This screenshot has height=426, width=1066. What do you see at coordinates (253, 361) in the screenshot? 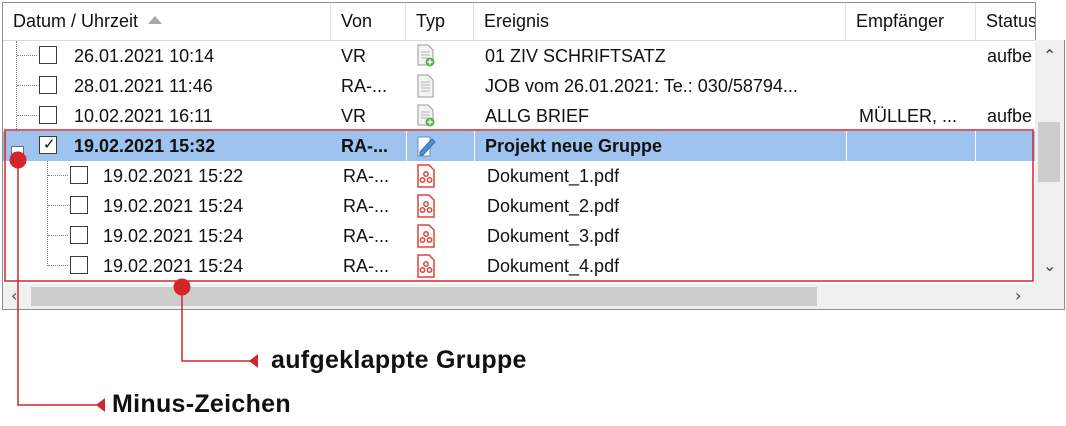
I see `group-callout-arrow` at bounding box center [253, 361].